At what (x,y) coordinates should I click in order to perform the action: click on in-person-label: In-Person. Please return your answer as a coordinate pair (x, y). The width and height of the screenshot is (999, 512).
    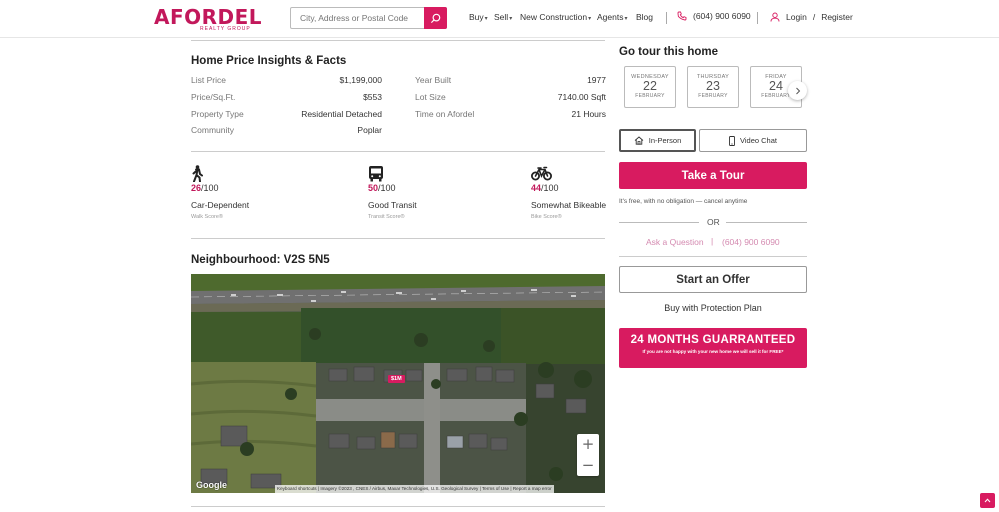
    Looking at the image, I should click on (665, 140).